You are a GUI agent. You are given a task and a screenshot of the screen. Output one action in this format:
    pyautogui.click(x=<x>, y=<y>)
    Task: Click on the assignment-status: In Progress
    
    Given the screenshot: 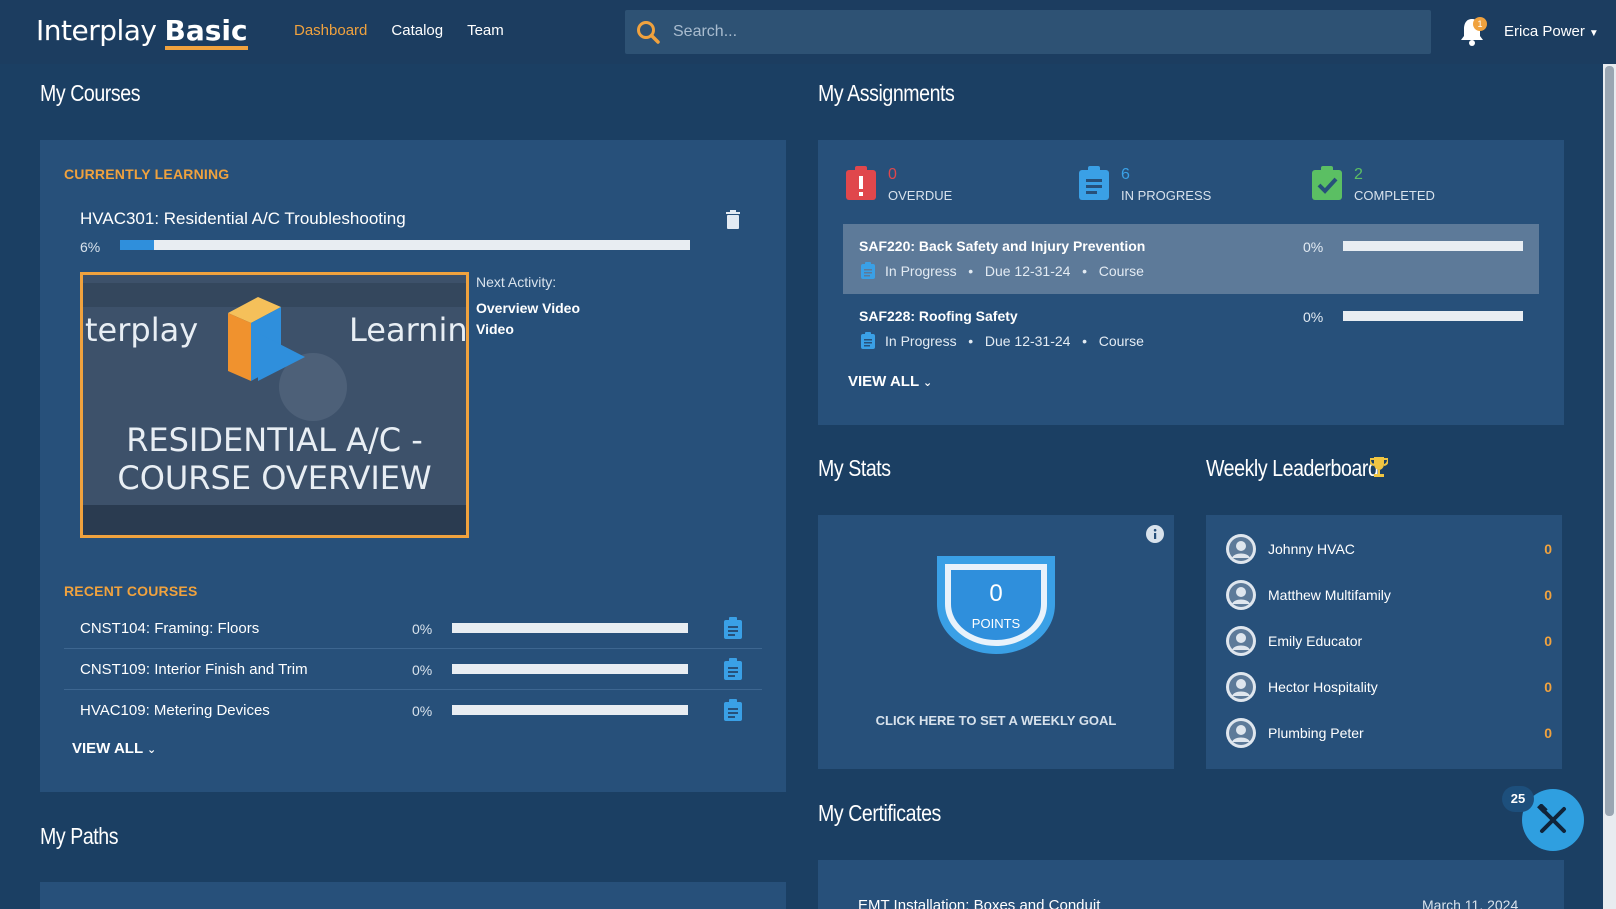 What is the action you would take?
    pyautogui.click(x=921, y=341)
    